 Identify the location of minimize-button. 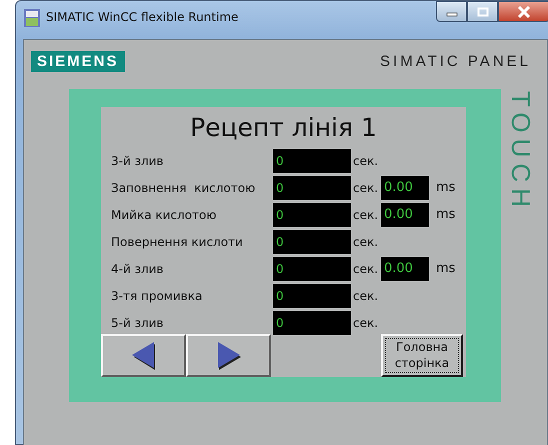
(451, 11).